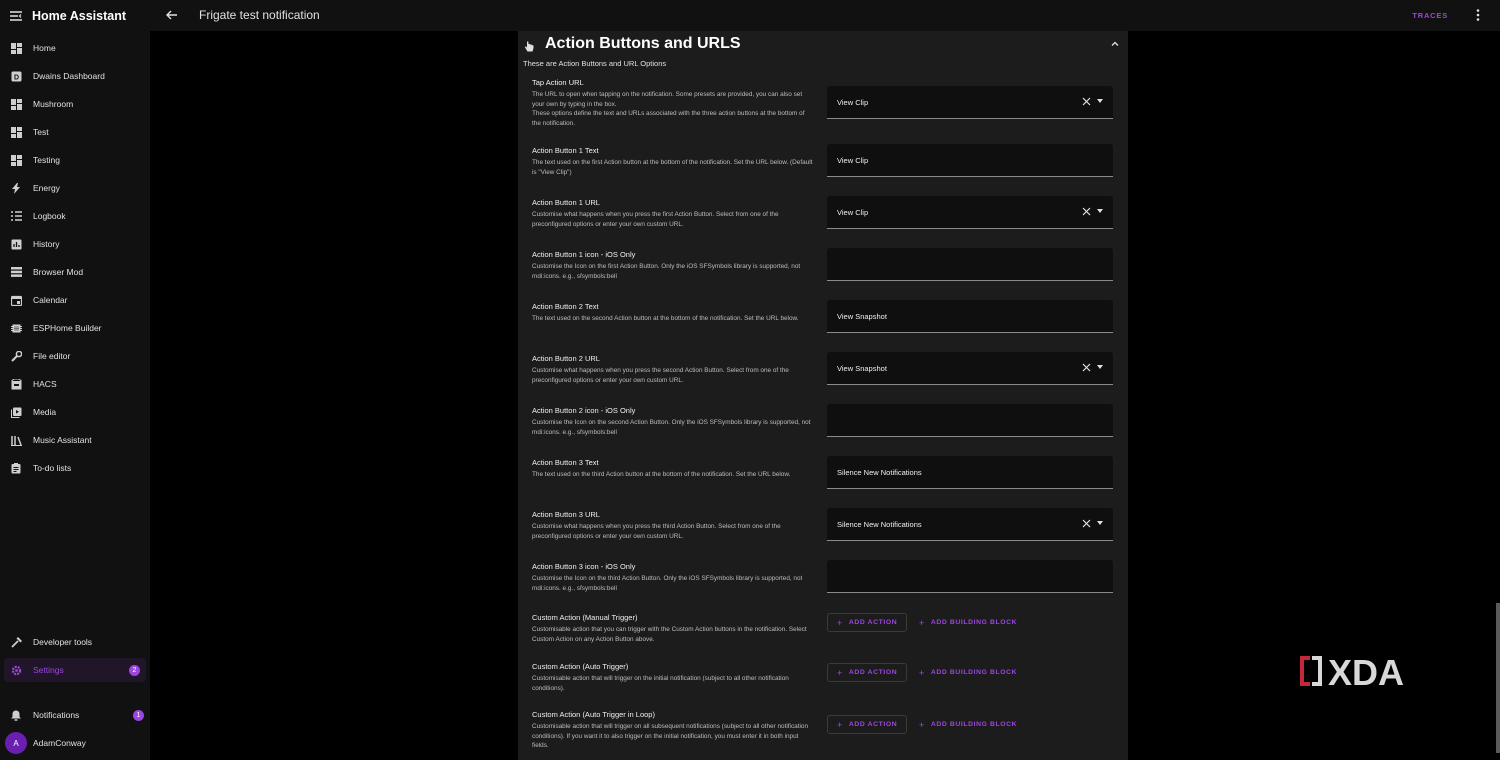 Image resolution: width=1500 pixels, height=760 pixels. Describe the element at coordinates (48, 670) in the screenshot. I see `sidebar-item-label: Settings` at that location.